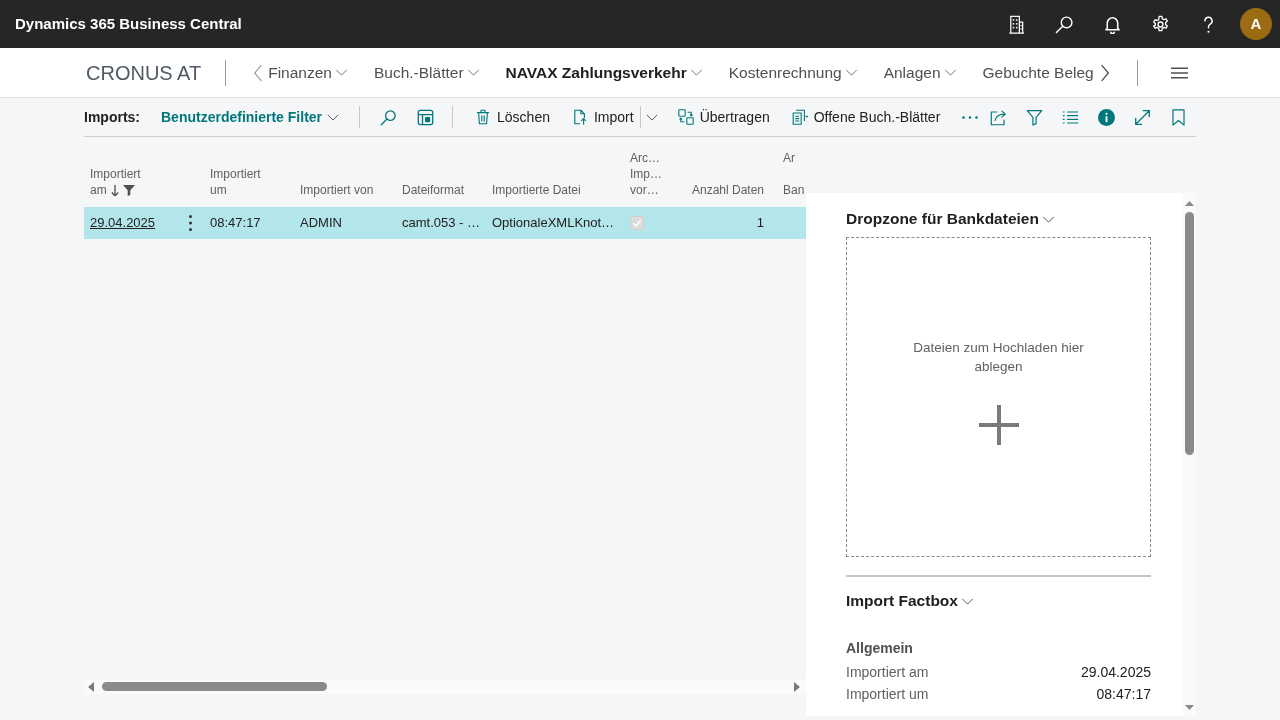  What do you see at coordinates (190, 223) in the screenshot?
I see `more-vertical-icon` at bounding box center [190, 223].